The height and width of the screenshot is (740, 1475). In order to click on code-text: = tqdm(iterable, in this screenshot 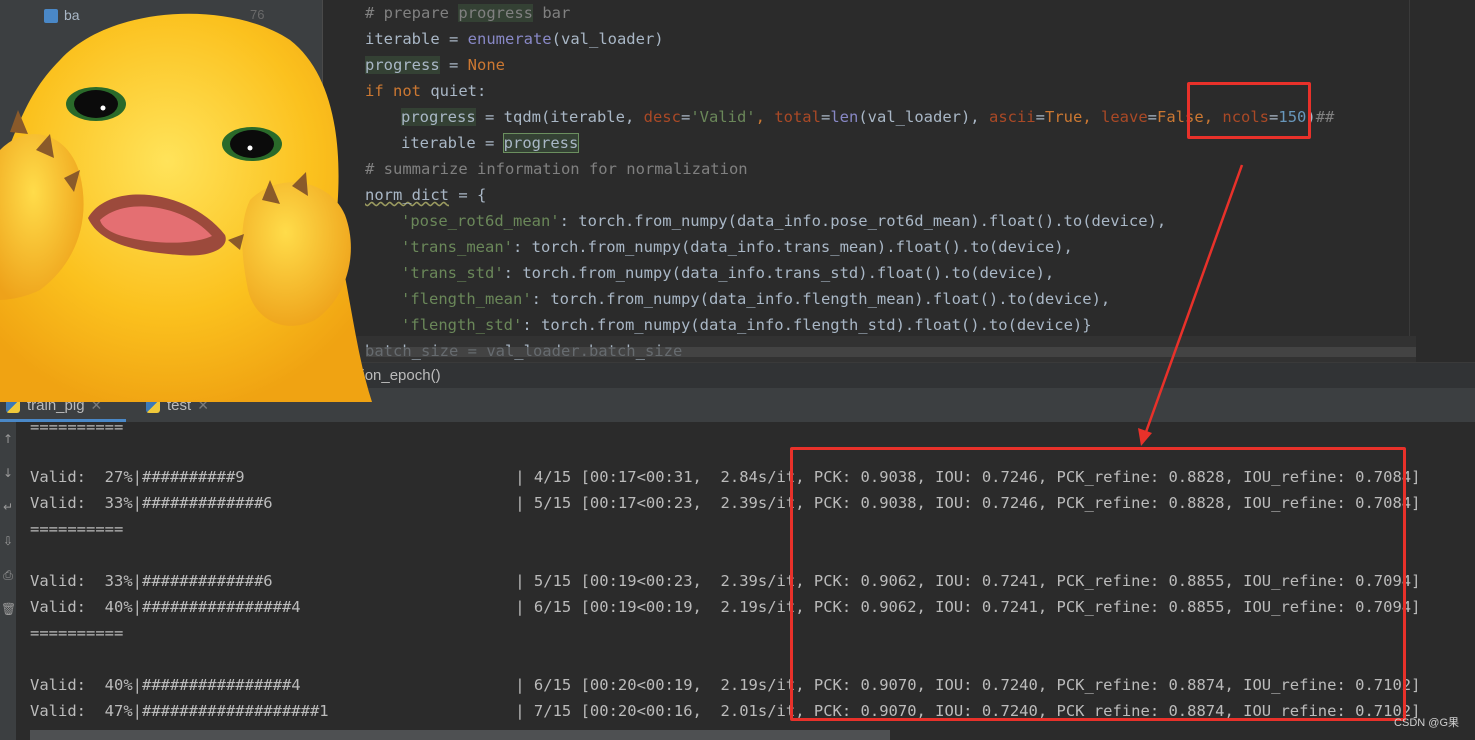, I will do `click(559, 117)`.